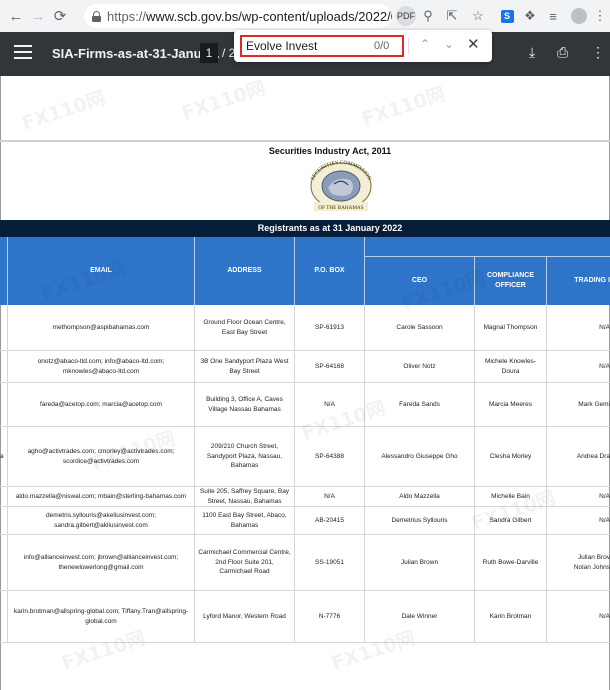  I want to click on share-icon: ⇱, so click(452, 16).